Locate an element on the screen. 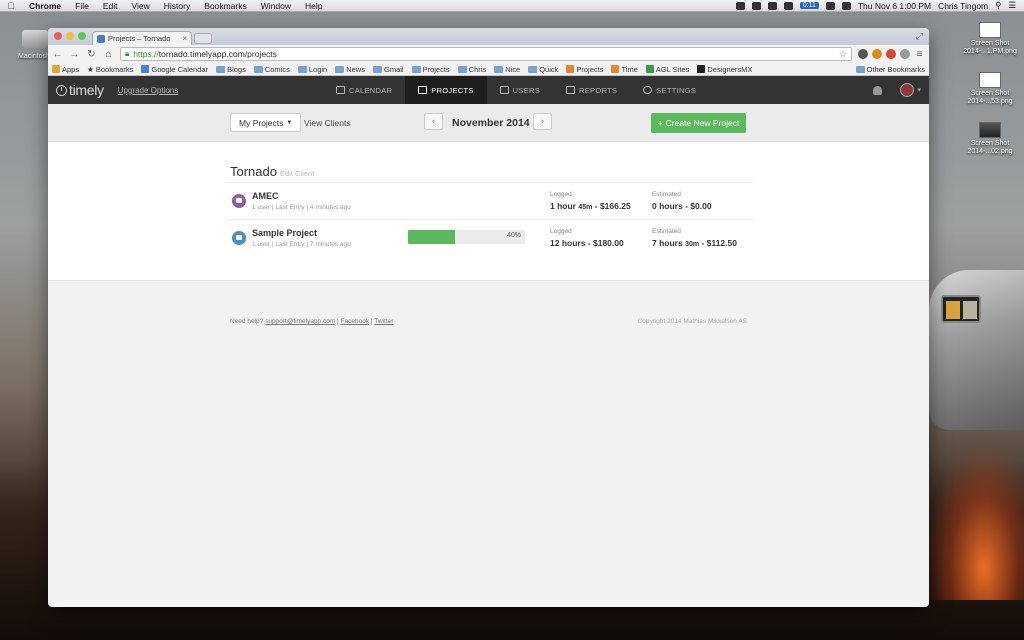  list-icon: ☰ is located at coordinates (1012, 5).